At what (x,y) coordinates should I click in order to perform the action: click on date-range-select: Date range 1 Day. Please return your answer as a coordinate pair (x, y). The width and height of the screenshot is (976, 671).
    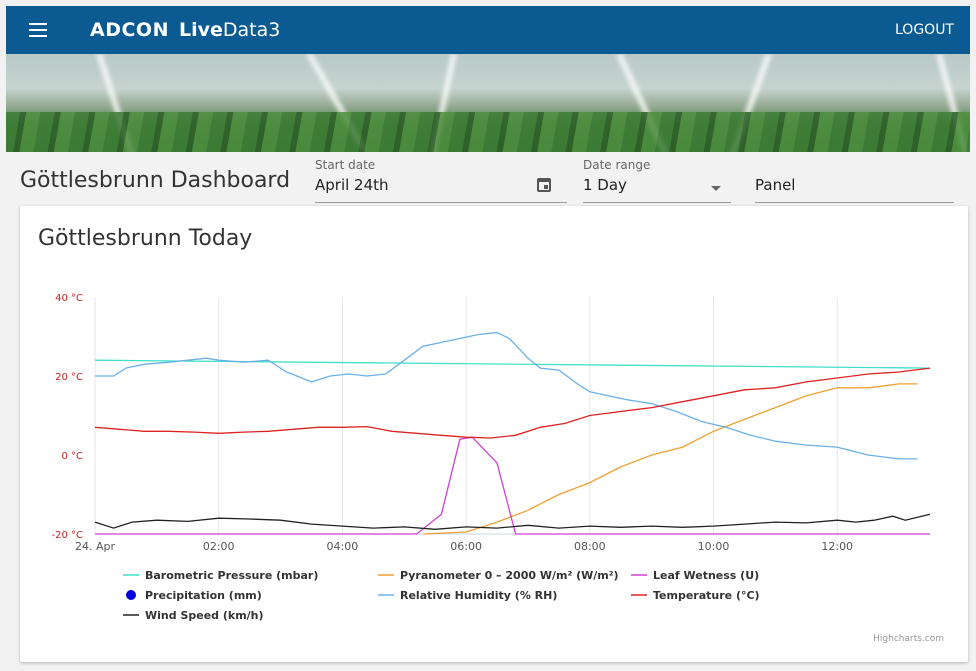
    Looking at the image, I should click on (657, 180).